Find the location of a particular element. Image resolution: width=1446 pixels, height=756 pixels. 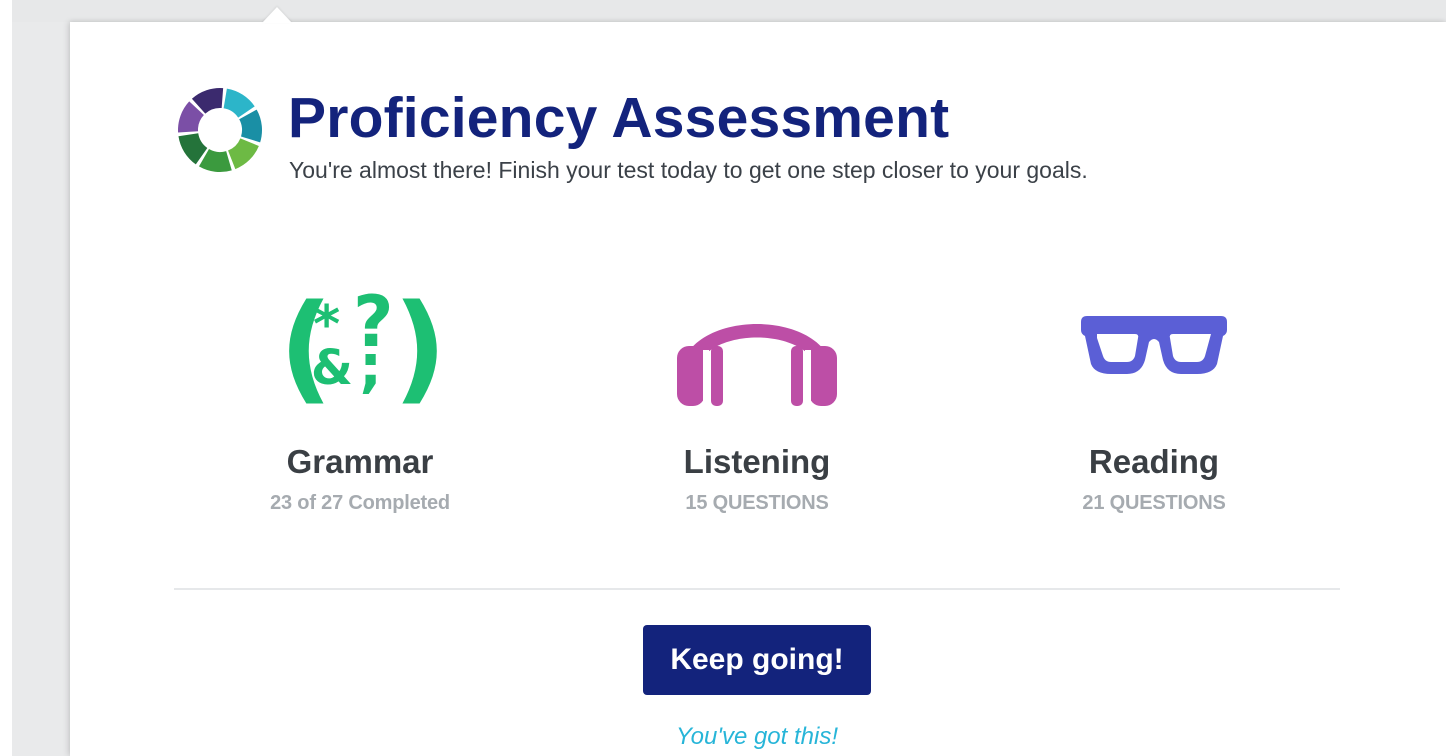

section-reading: Reading 21 QUESTIONS is located at coordinates (1154, 397).